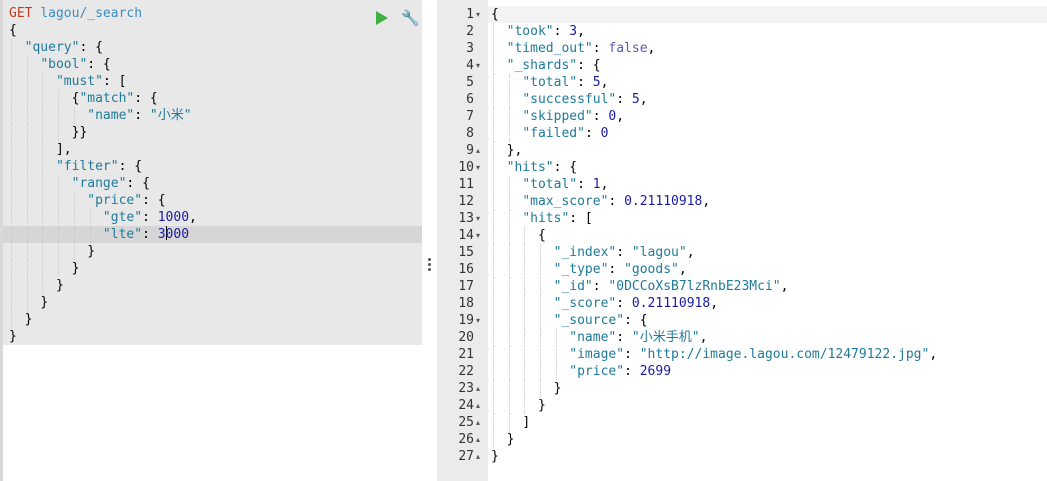 This screenshot has width=1047, height=481. What do you see at coordinates (767, 150) in the screenshot?
I see `response-code-line: },` at bounding box center [767, 150].